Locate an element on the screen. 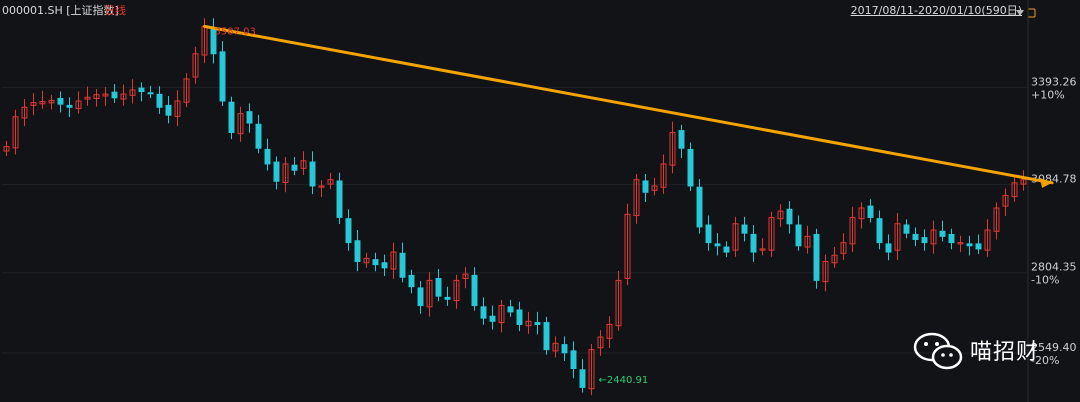 The height and width of the screenshot is (402, 1080). y-tick-label: 2804.35 is located at coordinates (1054, 267).